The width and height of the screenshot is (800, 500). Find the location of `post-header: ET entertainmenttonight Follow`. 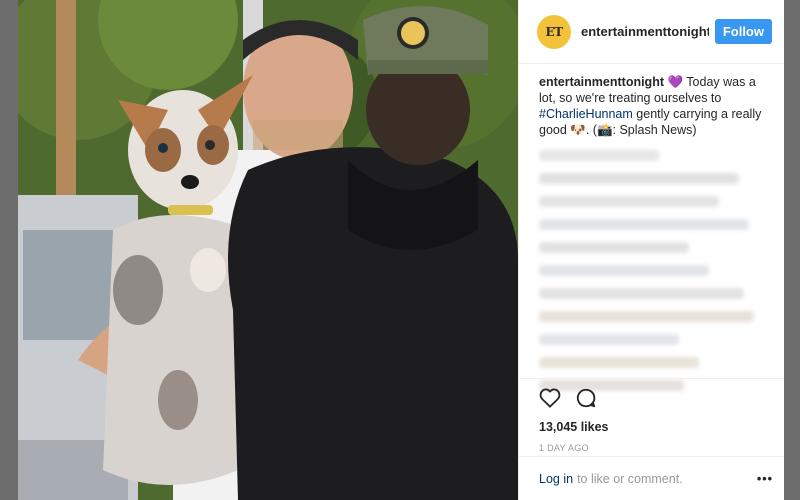

post-header: ET entertainmenttonight Follow is located at coordinates (651, 32).